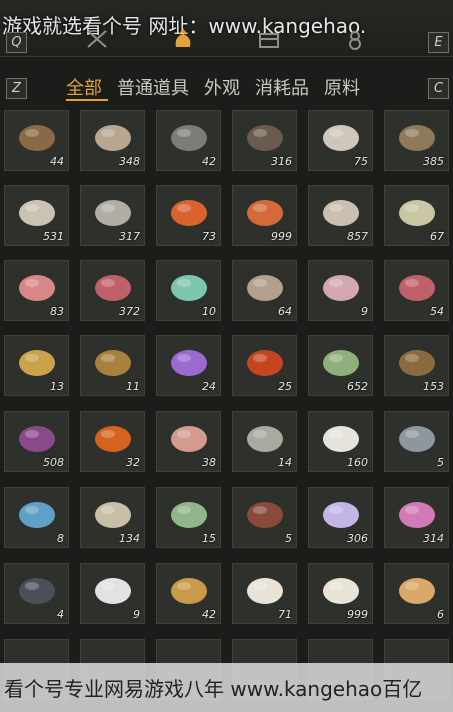 This screenshot has width=453, height=712. I want to click on inventory-slot: 73, so click(188, 215).